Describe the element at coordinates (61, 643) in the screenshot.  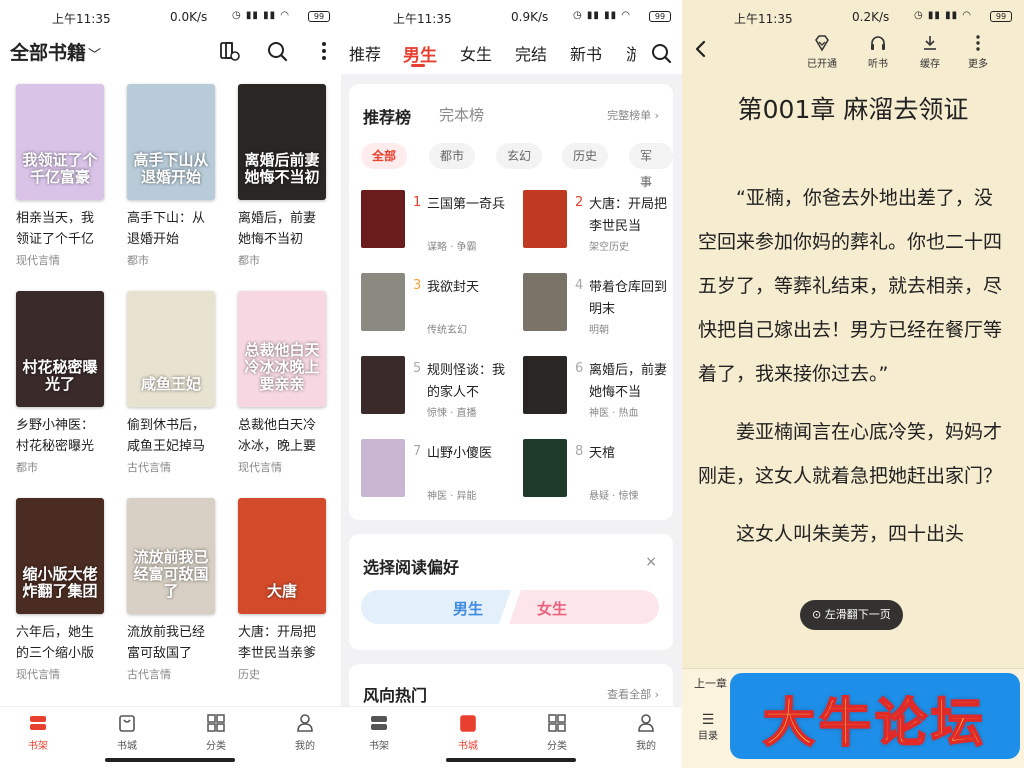
I see `book-title: 六年后，她生的三个缩小版` at that location.